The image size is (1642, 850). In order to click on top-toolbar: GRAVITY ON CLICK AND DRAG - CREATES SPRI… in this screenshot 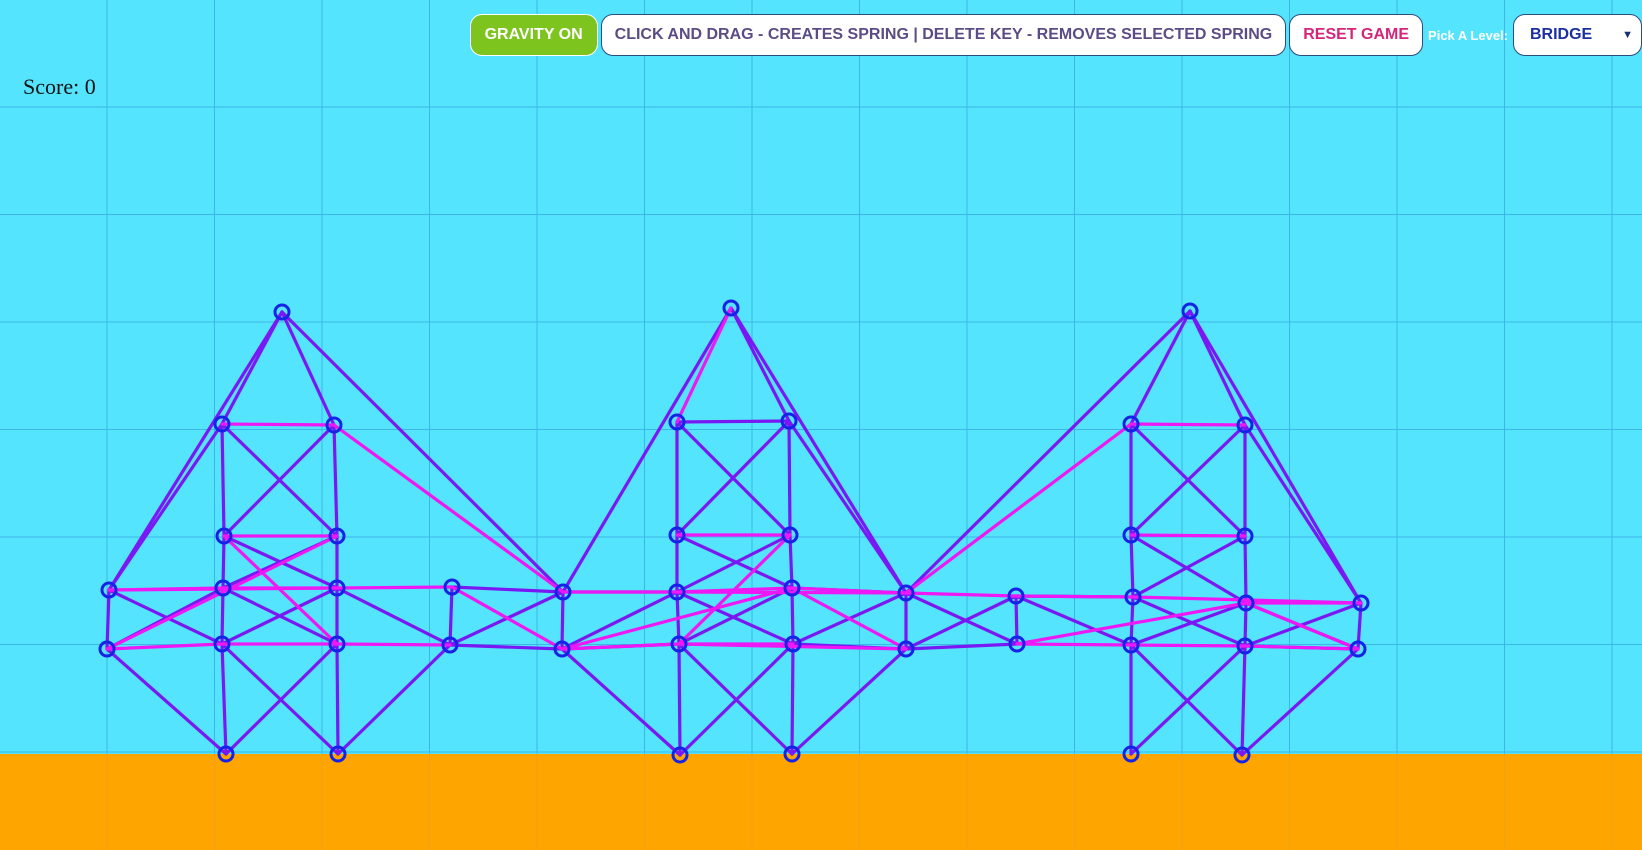, I will do `click(1055, 35)`.